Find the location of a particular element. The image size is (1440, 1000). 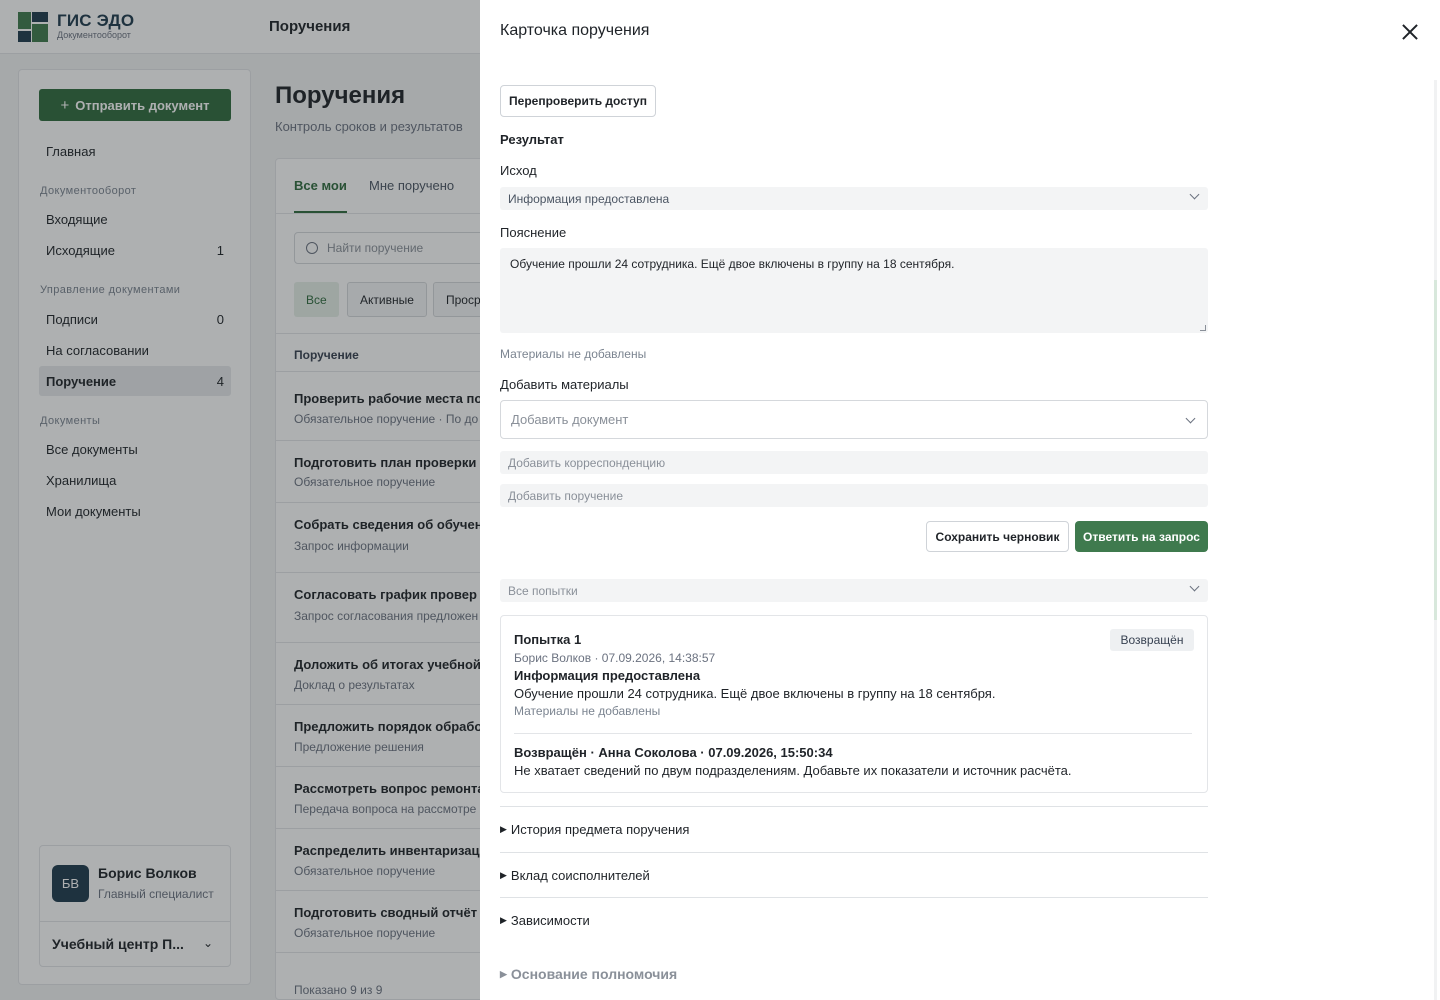

attempt-title: Попытка 1 is located at coordinates (548, 639).